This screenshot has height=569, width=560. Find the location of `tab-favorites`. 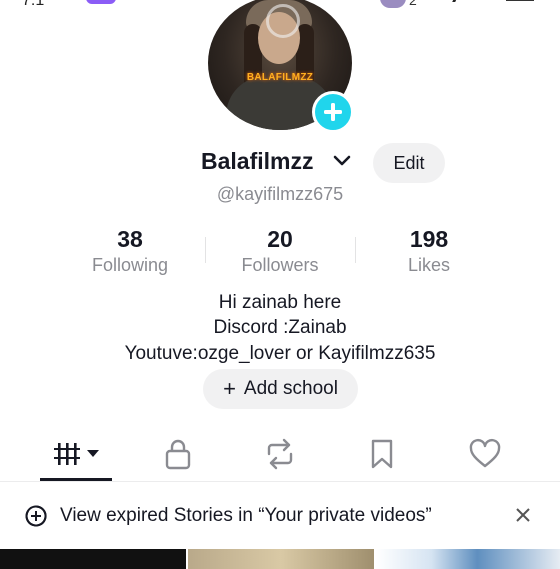

tab-favorites is located at coordinates (382, 454).